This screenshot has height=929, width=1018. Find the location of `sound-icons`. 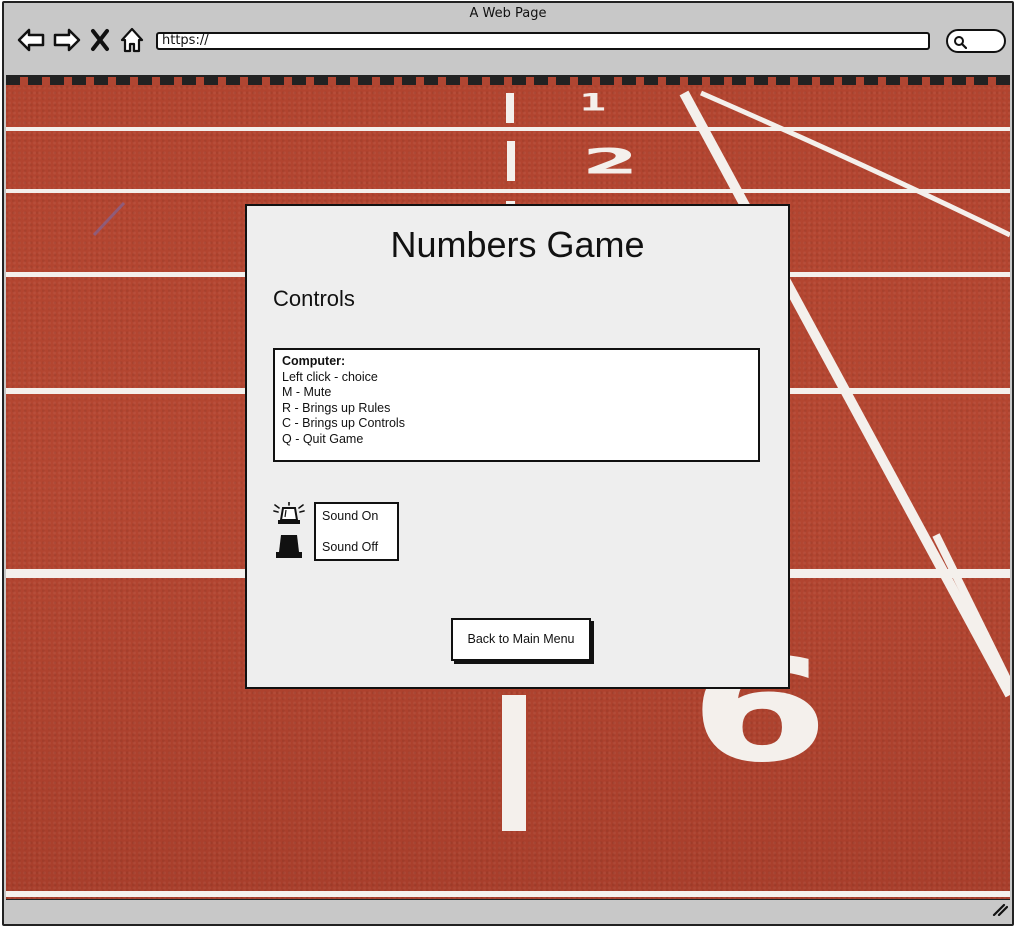

sound-icons is located at coordinates (289, 531).